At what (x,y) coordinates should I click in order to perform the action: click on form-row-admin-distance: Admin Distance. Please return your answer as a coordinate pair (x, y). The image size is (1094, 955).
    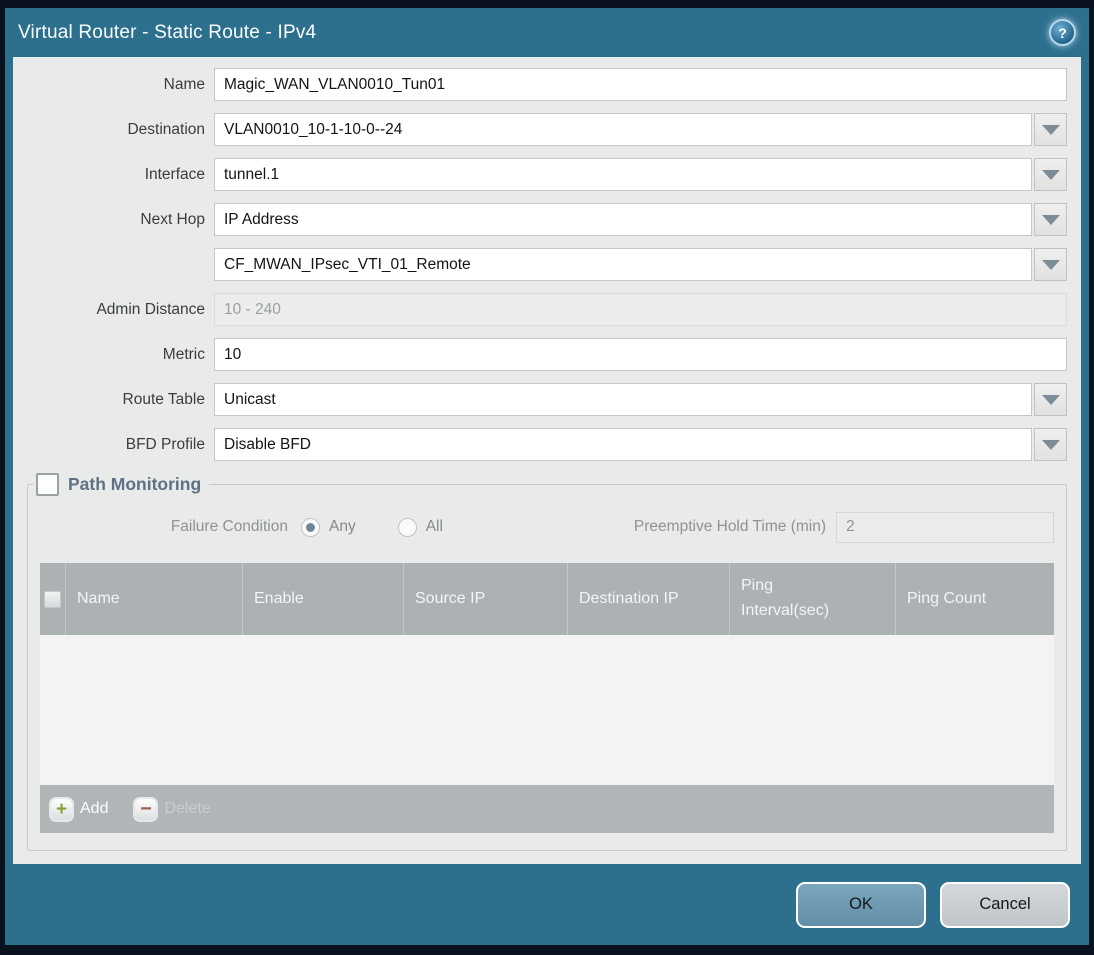
    Looking at the image, I should click on (547, 309).